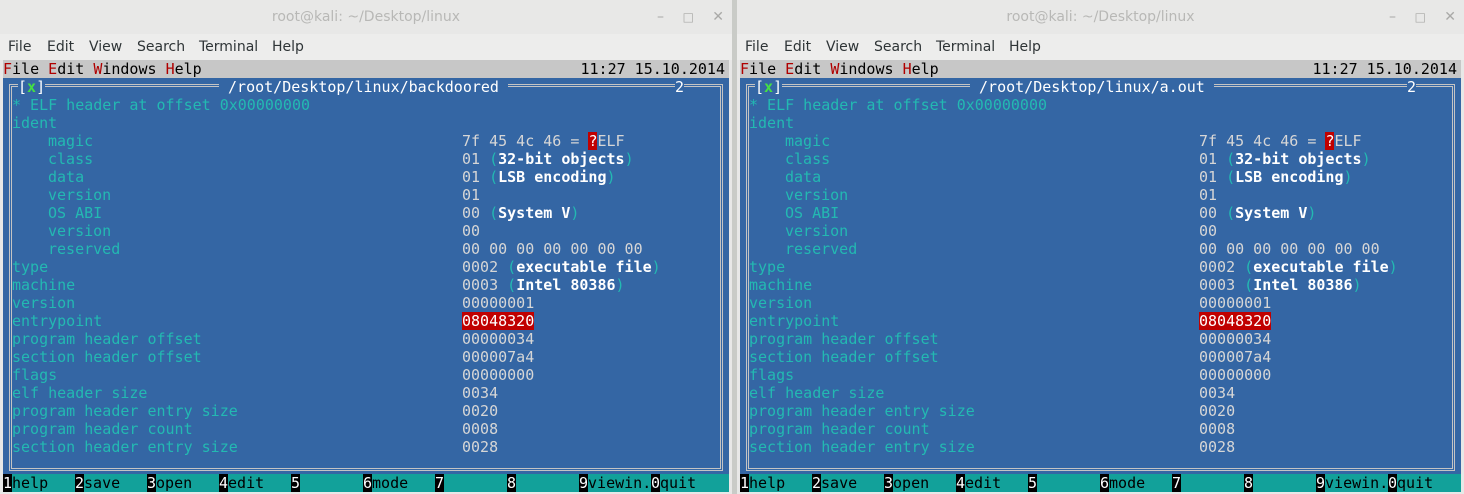  Describe the element at coordinates (489, 213) in the screenshot. I see `paren: (` at that location.